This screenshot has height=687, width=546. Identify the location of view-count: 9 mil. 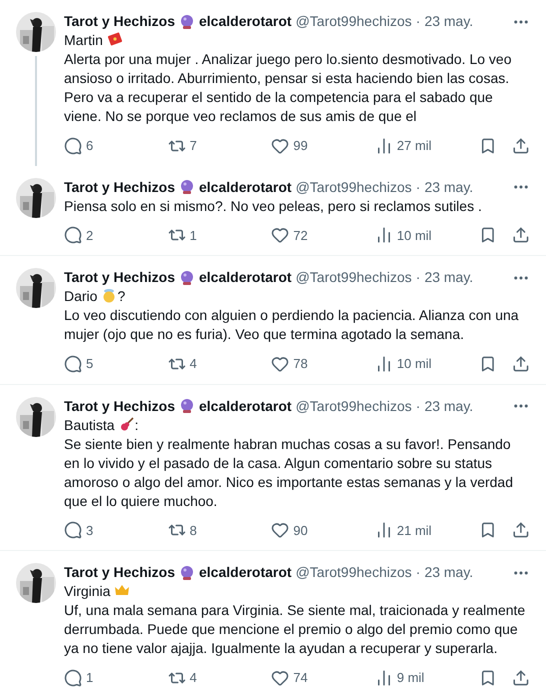
(410, 678).